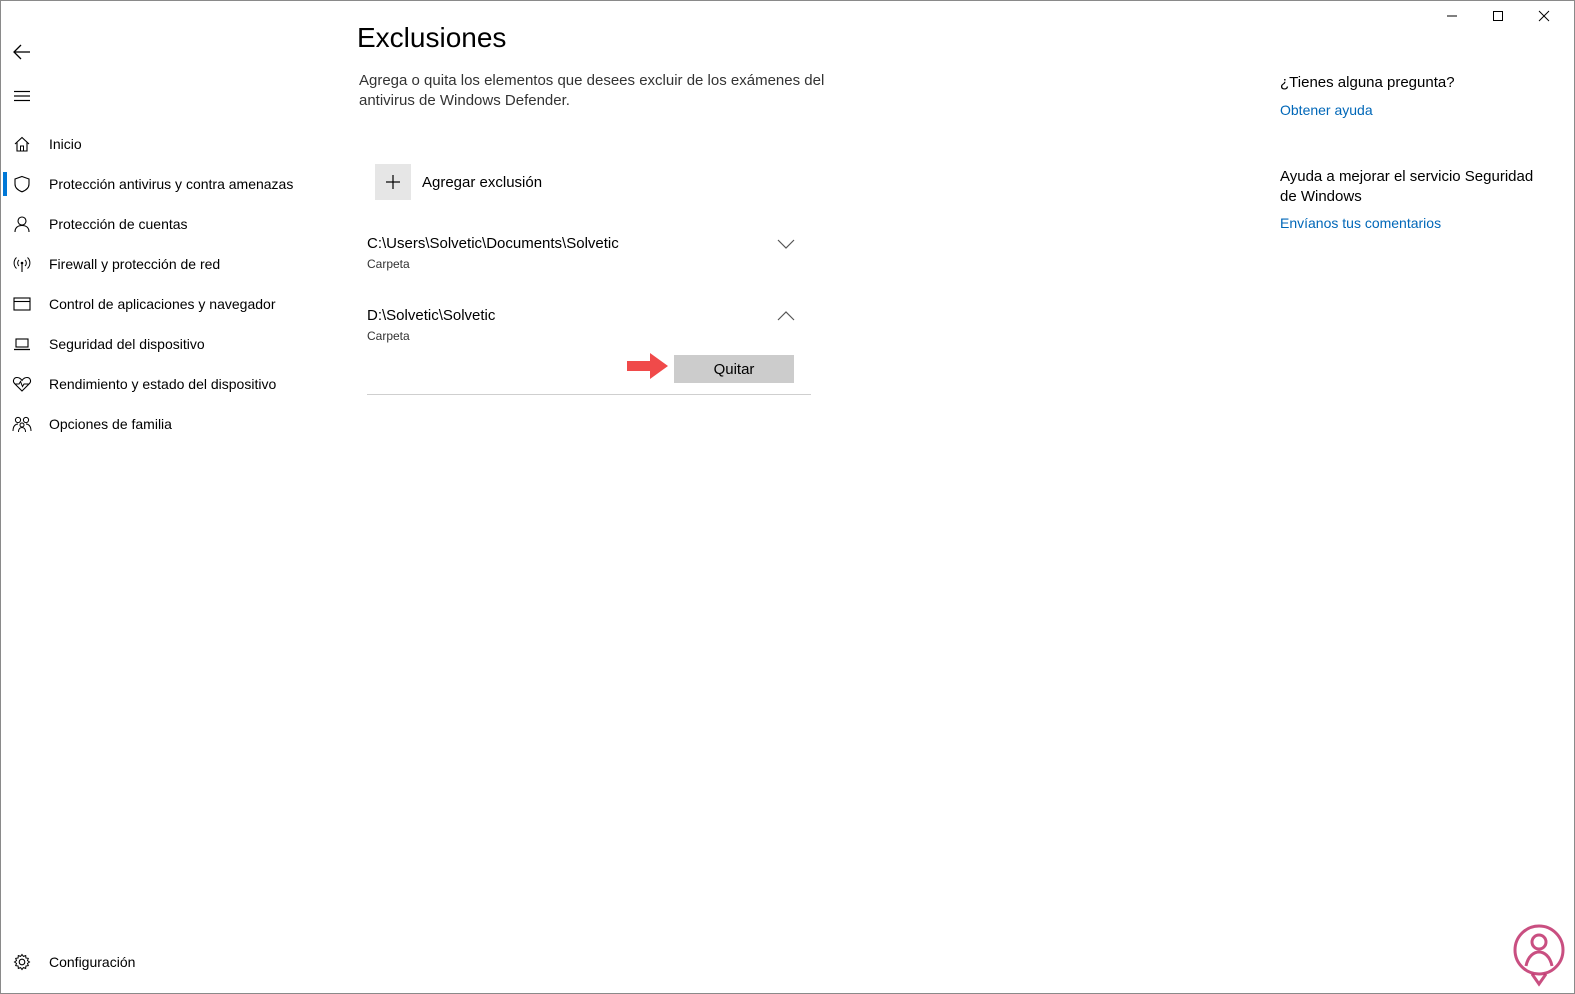 Image resolution: width=1575 pixels, height=994 pixels. What do you see at coordinates (786, 244) in the screenshot?
I see `chevron-down-icon` at bounding box center [786, 244].